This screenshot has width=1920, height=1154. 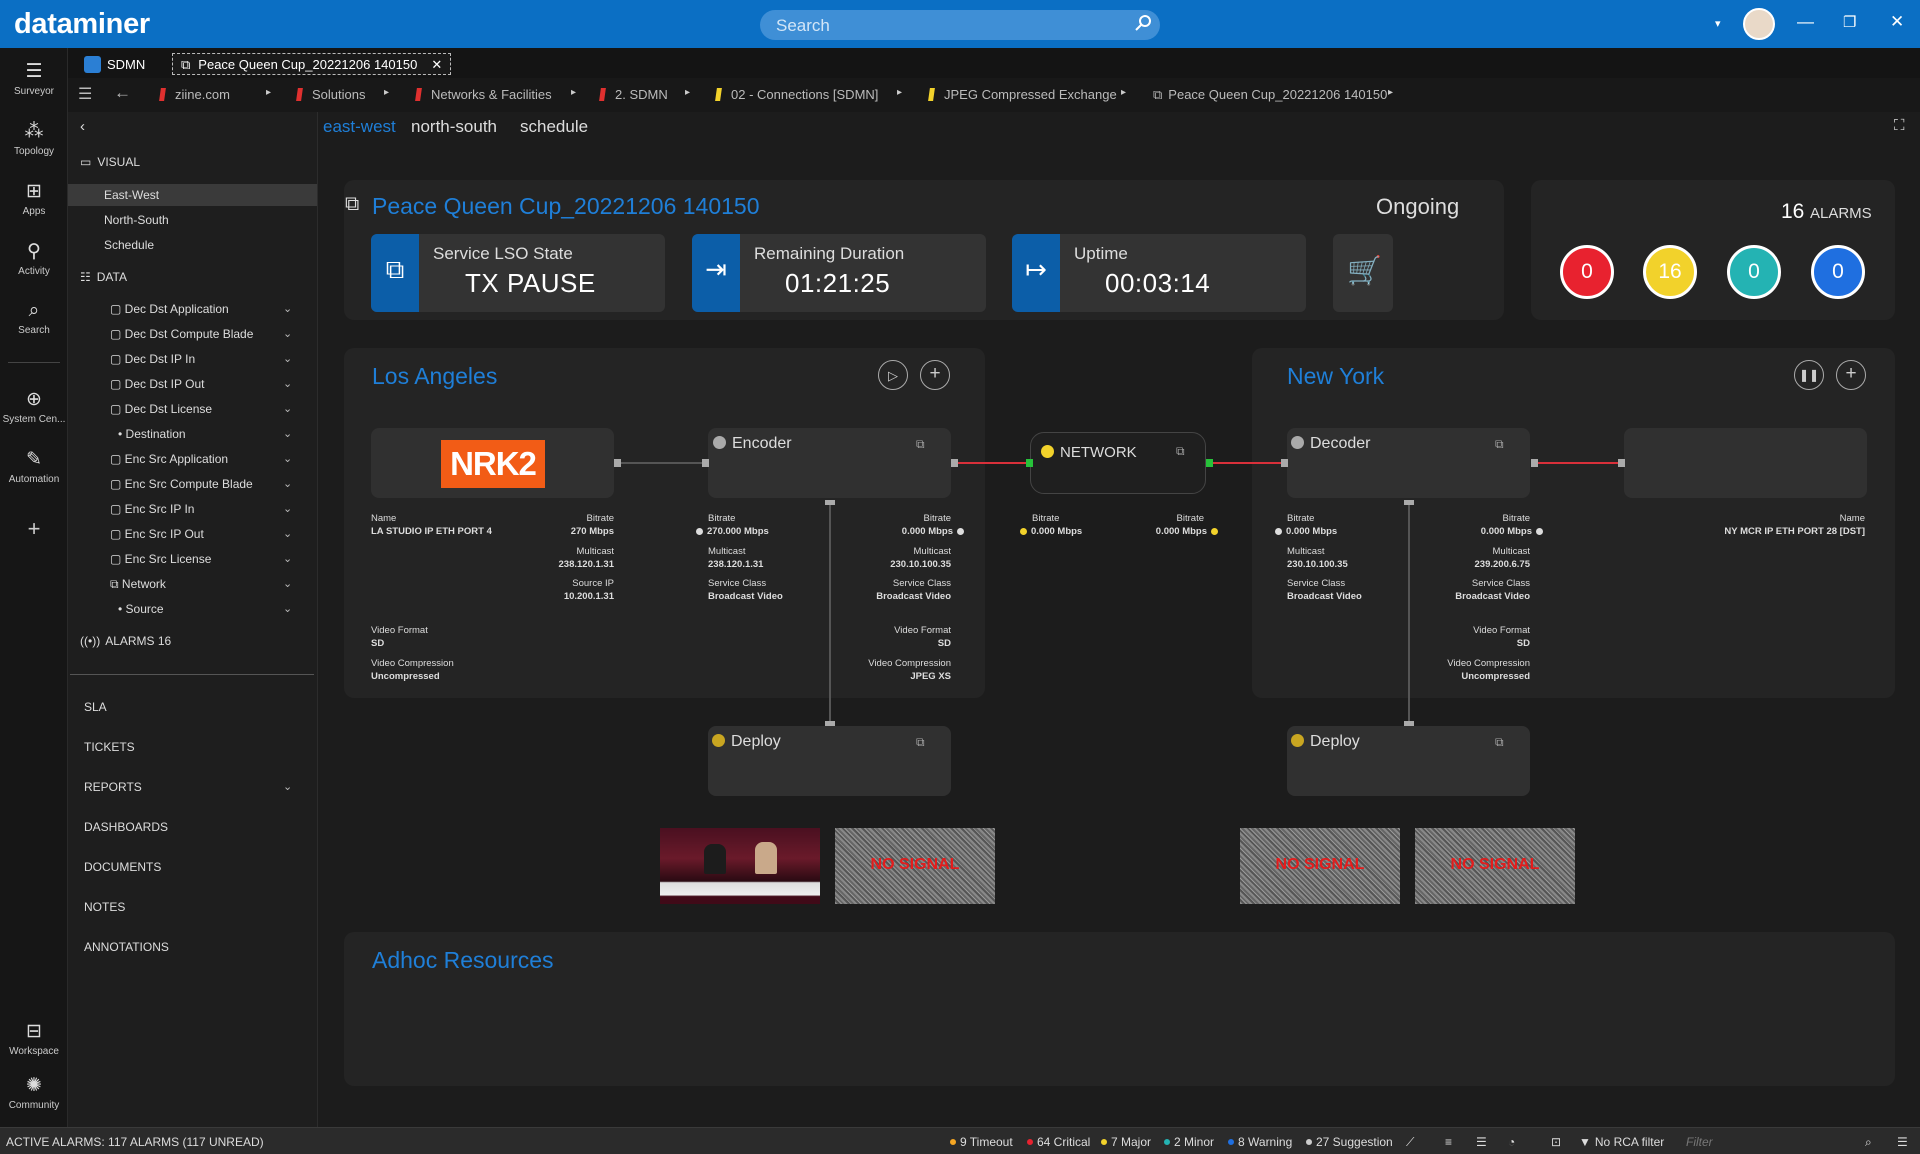 What do you see at coordinates (110, 162) in the screenshot?
I see `visual-section-header: ▭ VISUAL` at bounding box center [110, 162].